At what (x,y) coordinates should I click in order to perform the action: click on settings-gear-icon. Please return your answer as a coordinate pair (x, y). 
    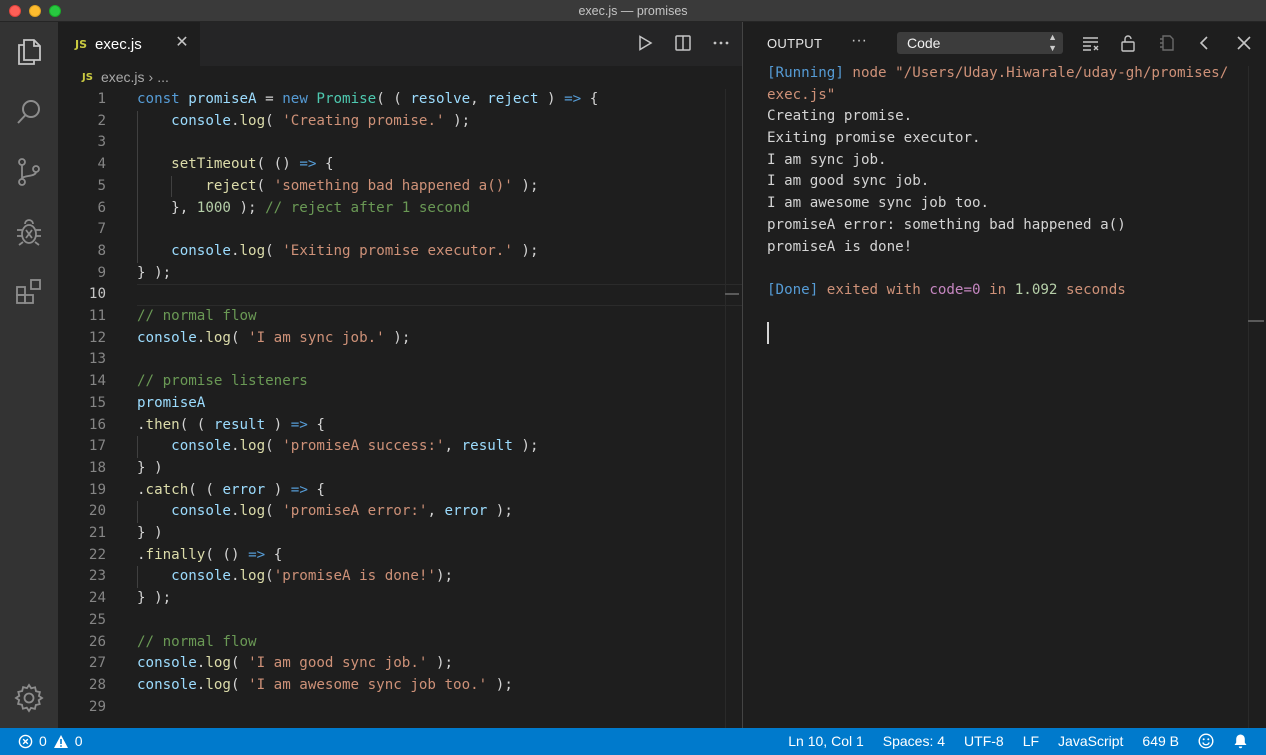
    Looking at the image, I should click on (29, 698).